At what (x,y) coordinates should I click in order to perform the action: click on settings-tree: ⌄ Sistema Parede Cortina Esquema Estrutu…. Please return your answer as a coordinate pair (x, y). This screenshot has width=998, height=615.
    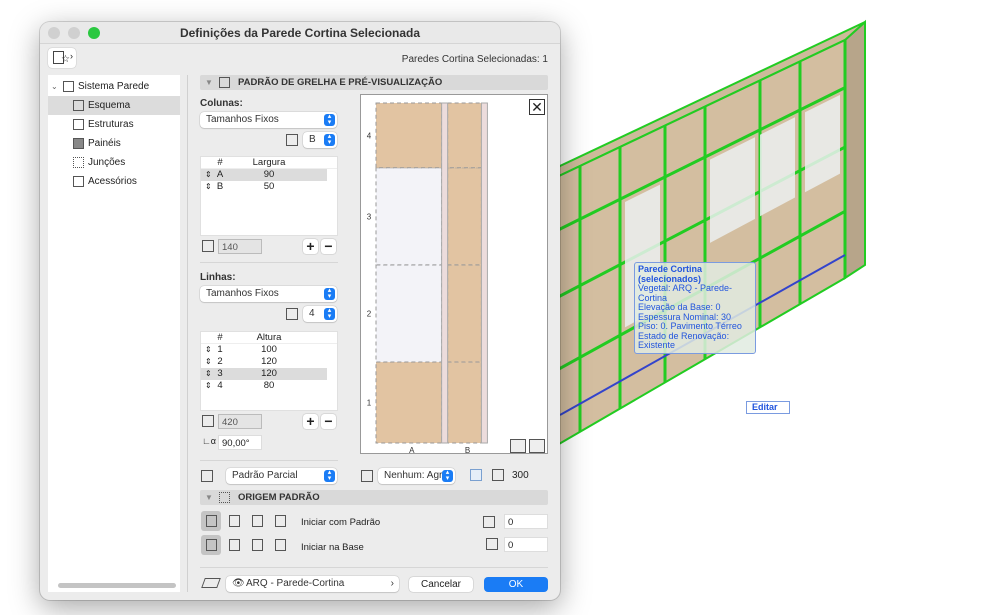
    Looking at the image, I should click on (114, 333).